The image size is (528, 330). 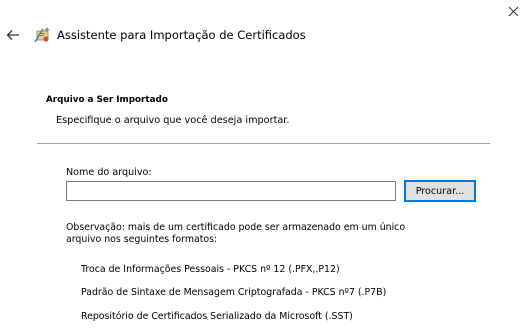 I want to click on back-button, so click(x=13, y=35).